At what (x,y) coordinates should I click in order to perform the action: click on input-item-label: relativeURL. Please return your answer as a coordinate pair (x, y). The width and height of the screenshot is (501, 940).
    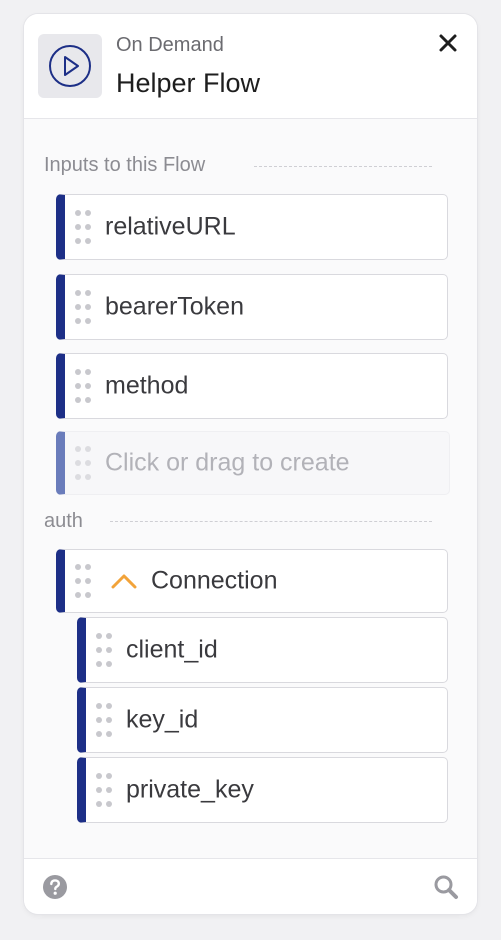
    Looking at the image, I should click on (170, 226).